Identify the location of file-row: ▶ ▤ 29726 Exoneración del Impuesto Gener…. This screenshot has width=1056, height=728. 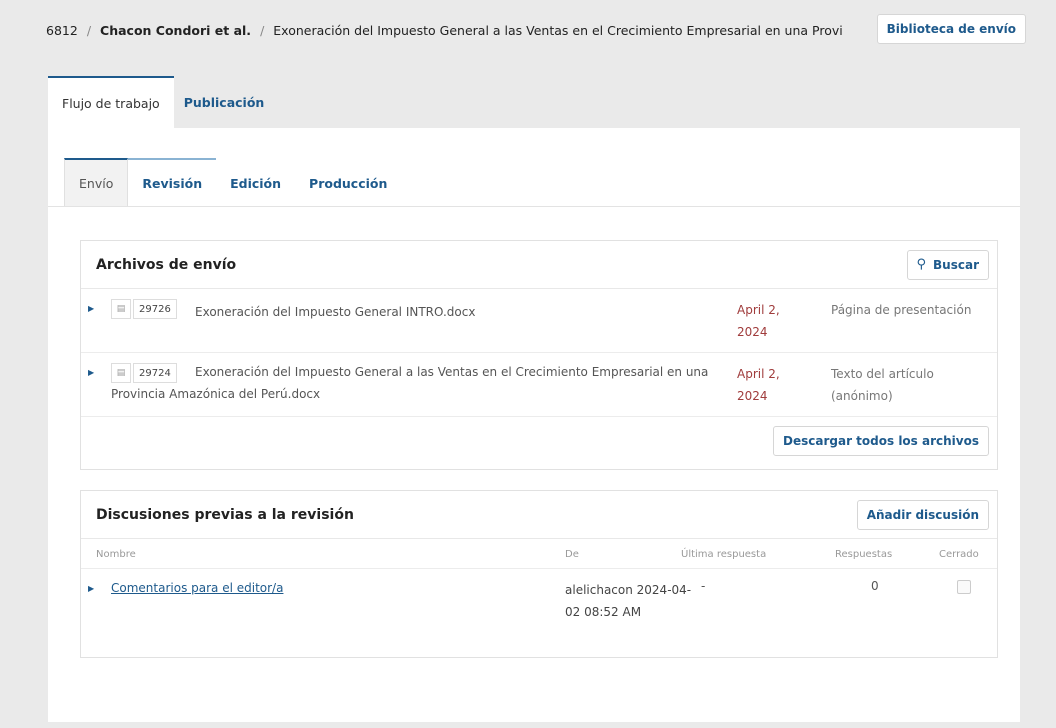
(539, 321).